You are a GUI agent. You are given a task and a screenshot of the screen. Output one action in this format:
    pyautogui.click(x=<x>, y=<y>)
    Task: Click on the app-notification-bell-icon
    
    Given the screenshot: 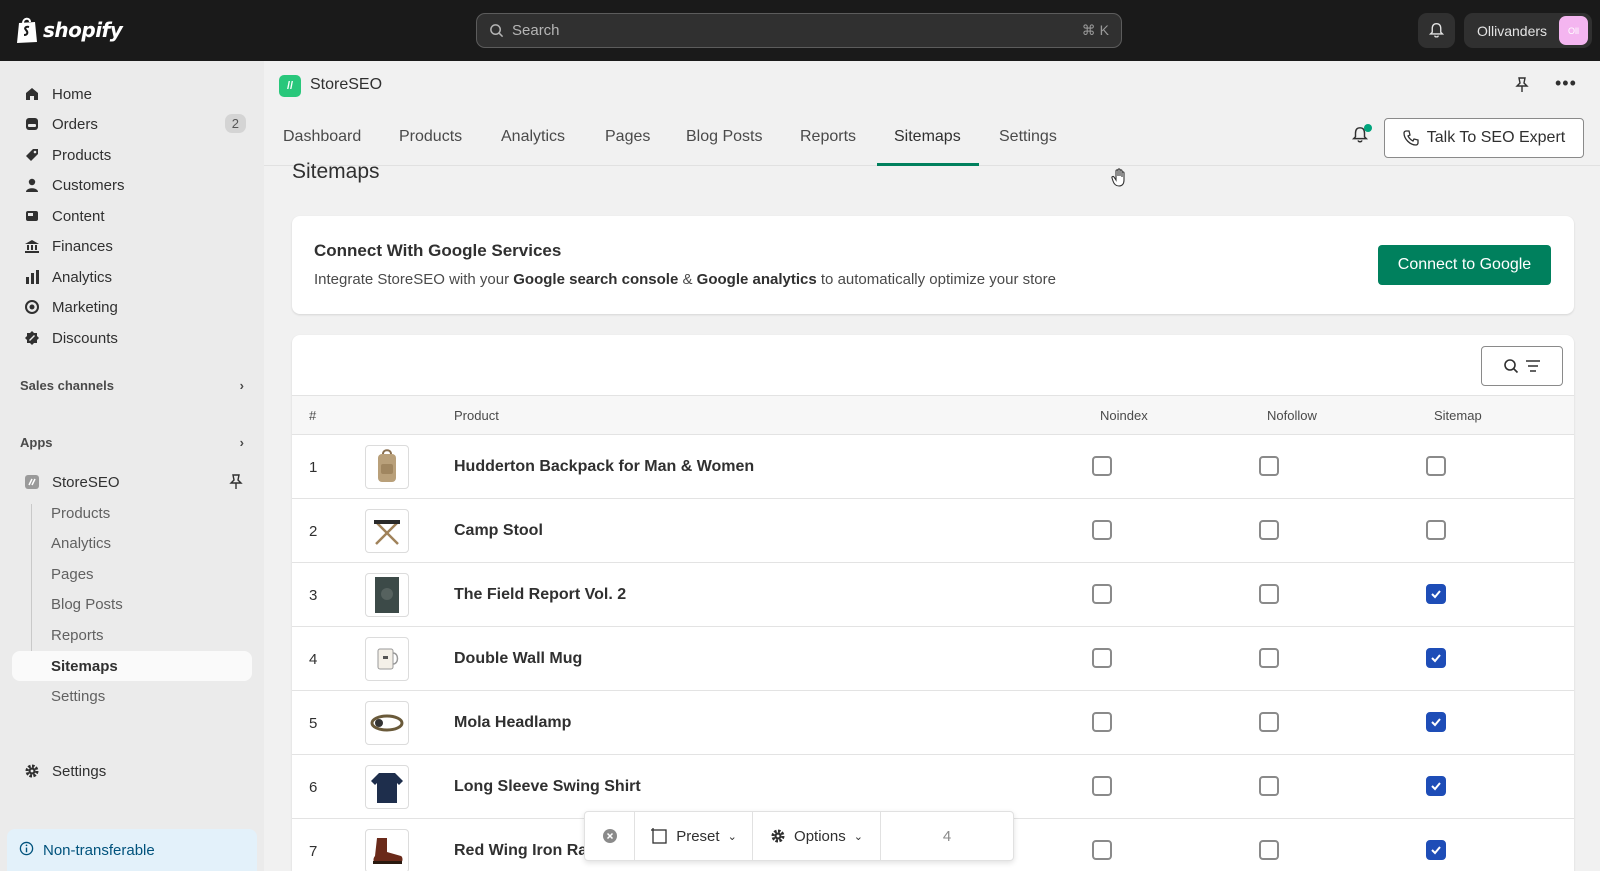 What is the action you would take?
    pyautogui.click(x=1361, y=135)
    